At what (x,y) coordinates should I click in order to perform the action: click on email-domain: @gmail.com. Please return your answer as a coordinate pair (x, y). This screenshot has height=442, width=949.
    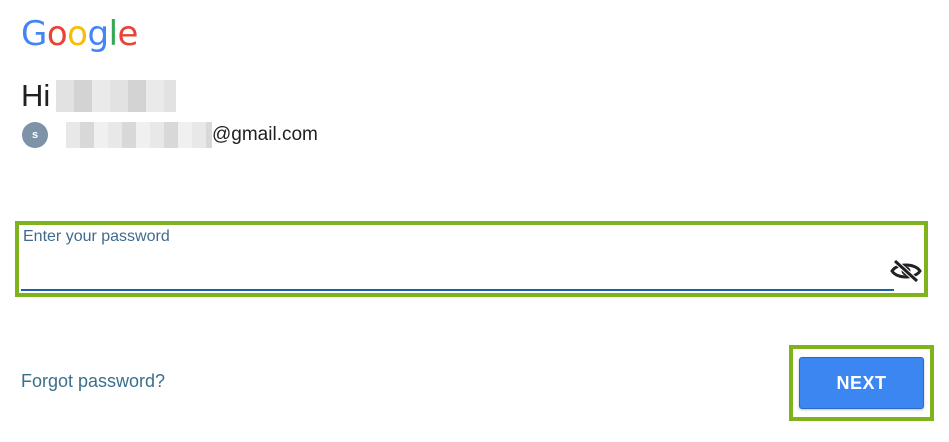
    Looking at the image, I should click on (265, 134).